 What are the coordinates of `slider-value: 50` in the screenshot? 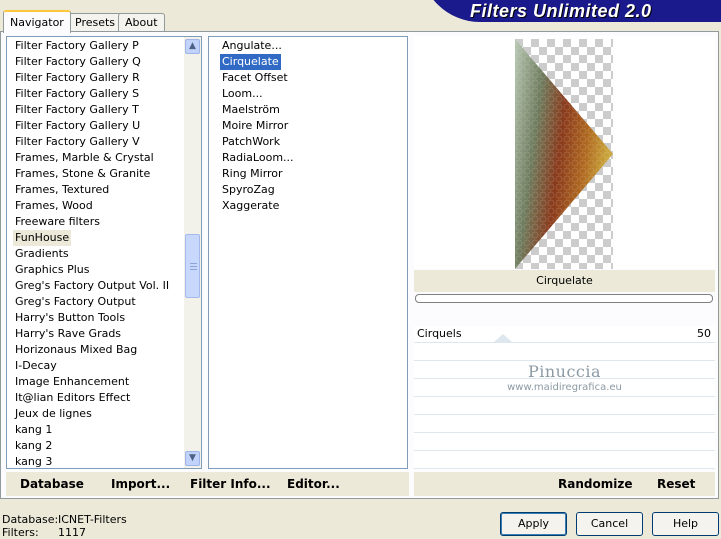 It's located at (704, 333).